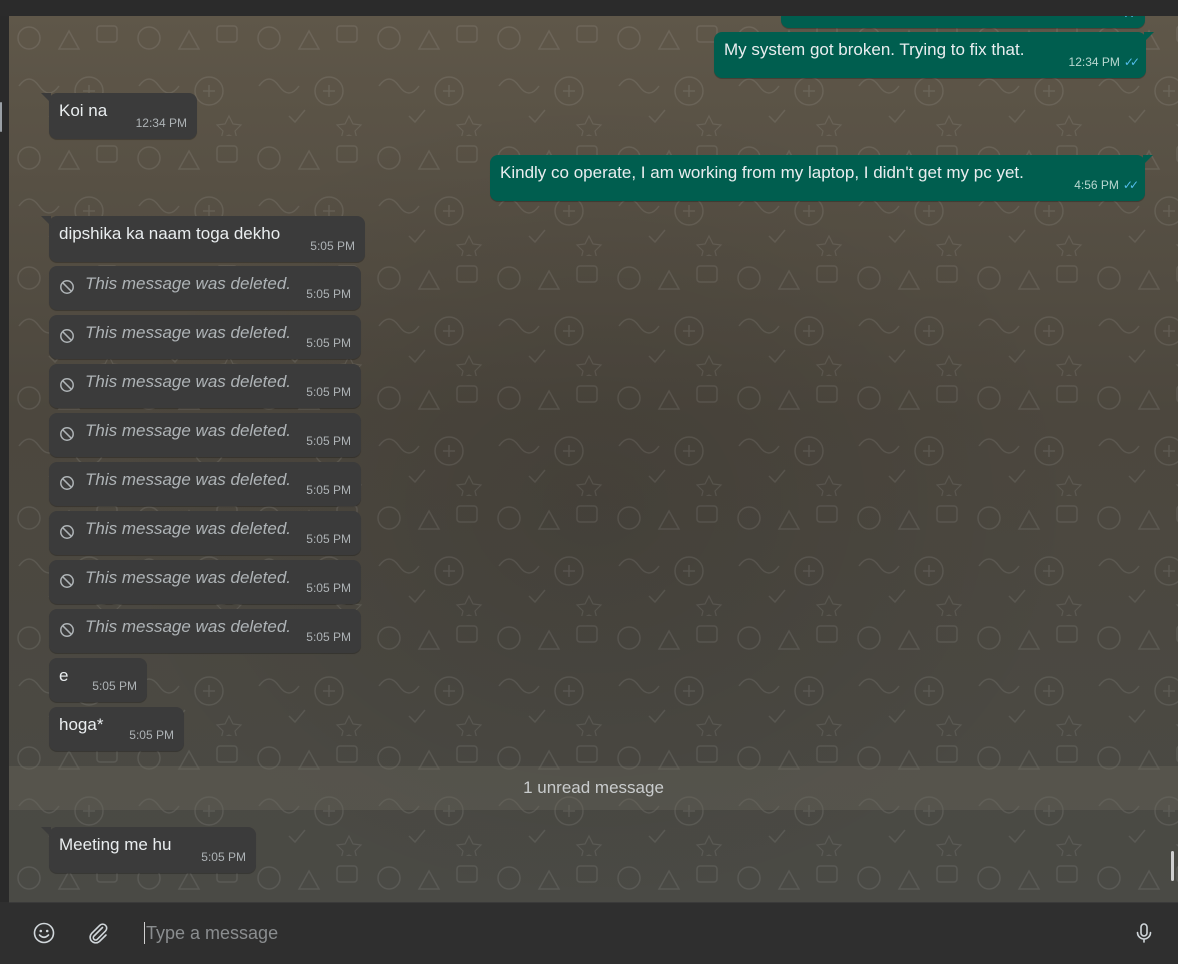 The image size is (1178, 964). I want to click on chat-scrollbar-thumb, so click(1172, 866).